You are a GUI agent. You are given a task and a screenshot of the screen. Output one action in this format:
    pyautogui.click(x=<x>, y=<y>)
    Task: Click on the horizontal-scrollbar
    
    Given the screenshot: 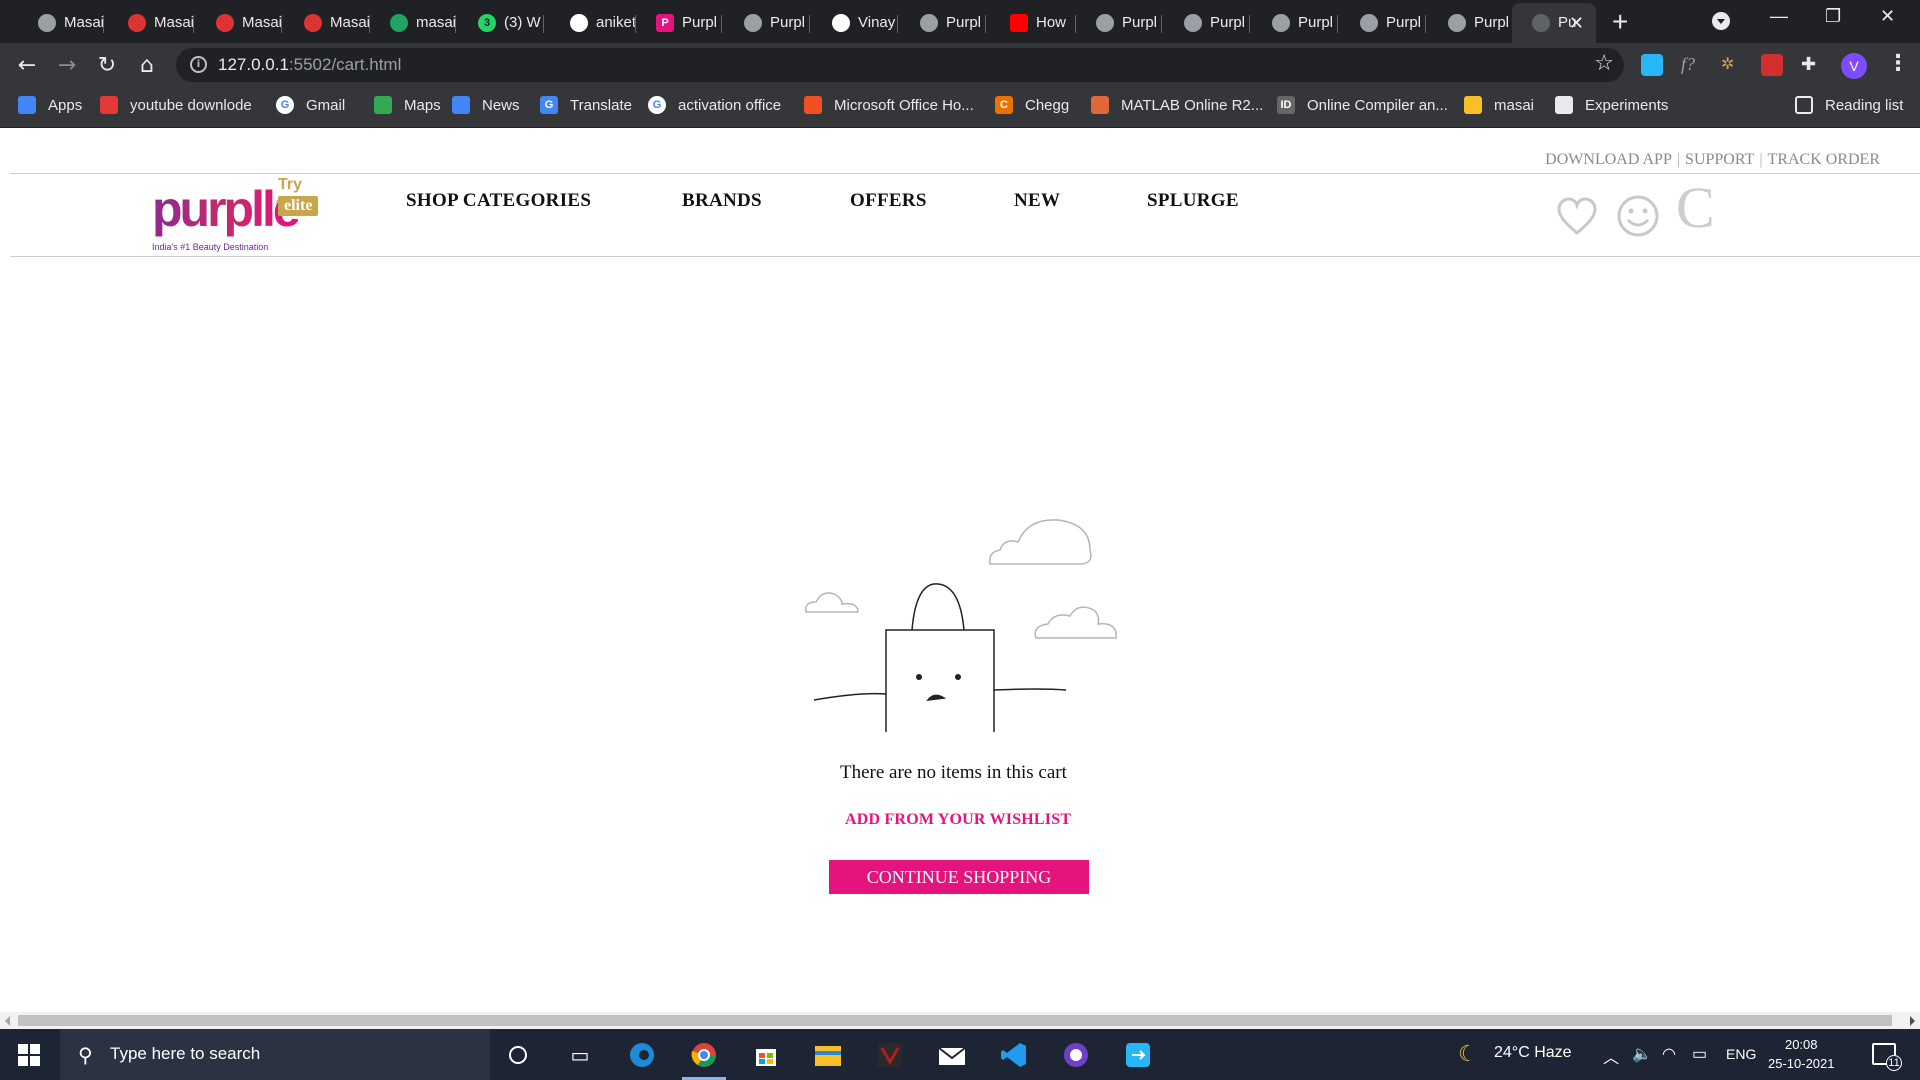 What is the action you would take?
    pyautogui.click(x=960, y=1020)
    